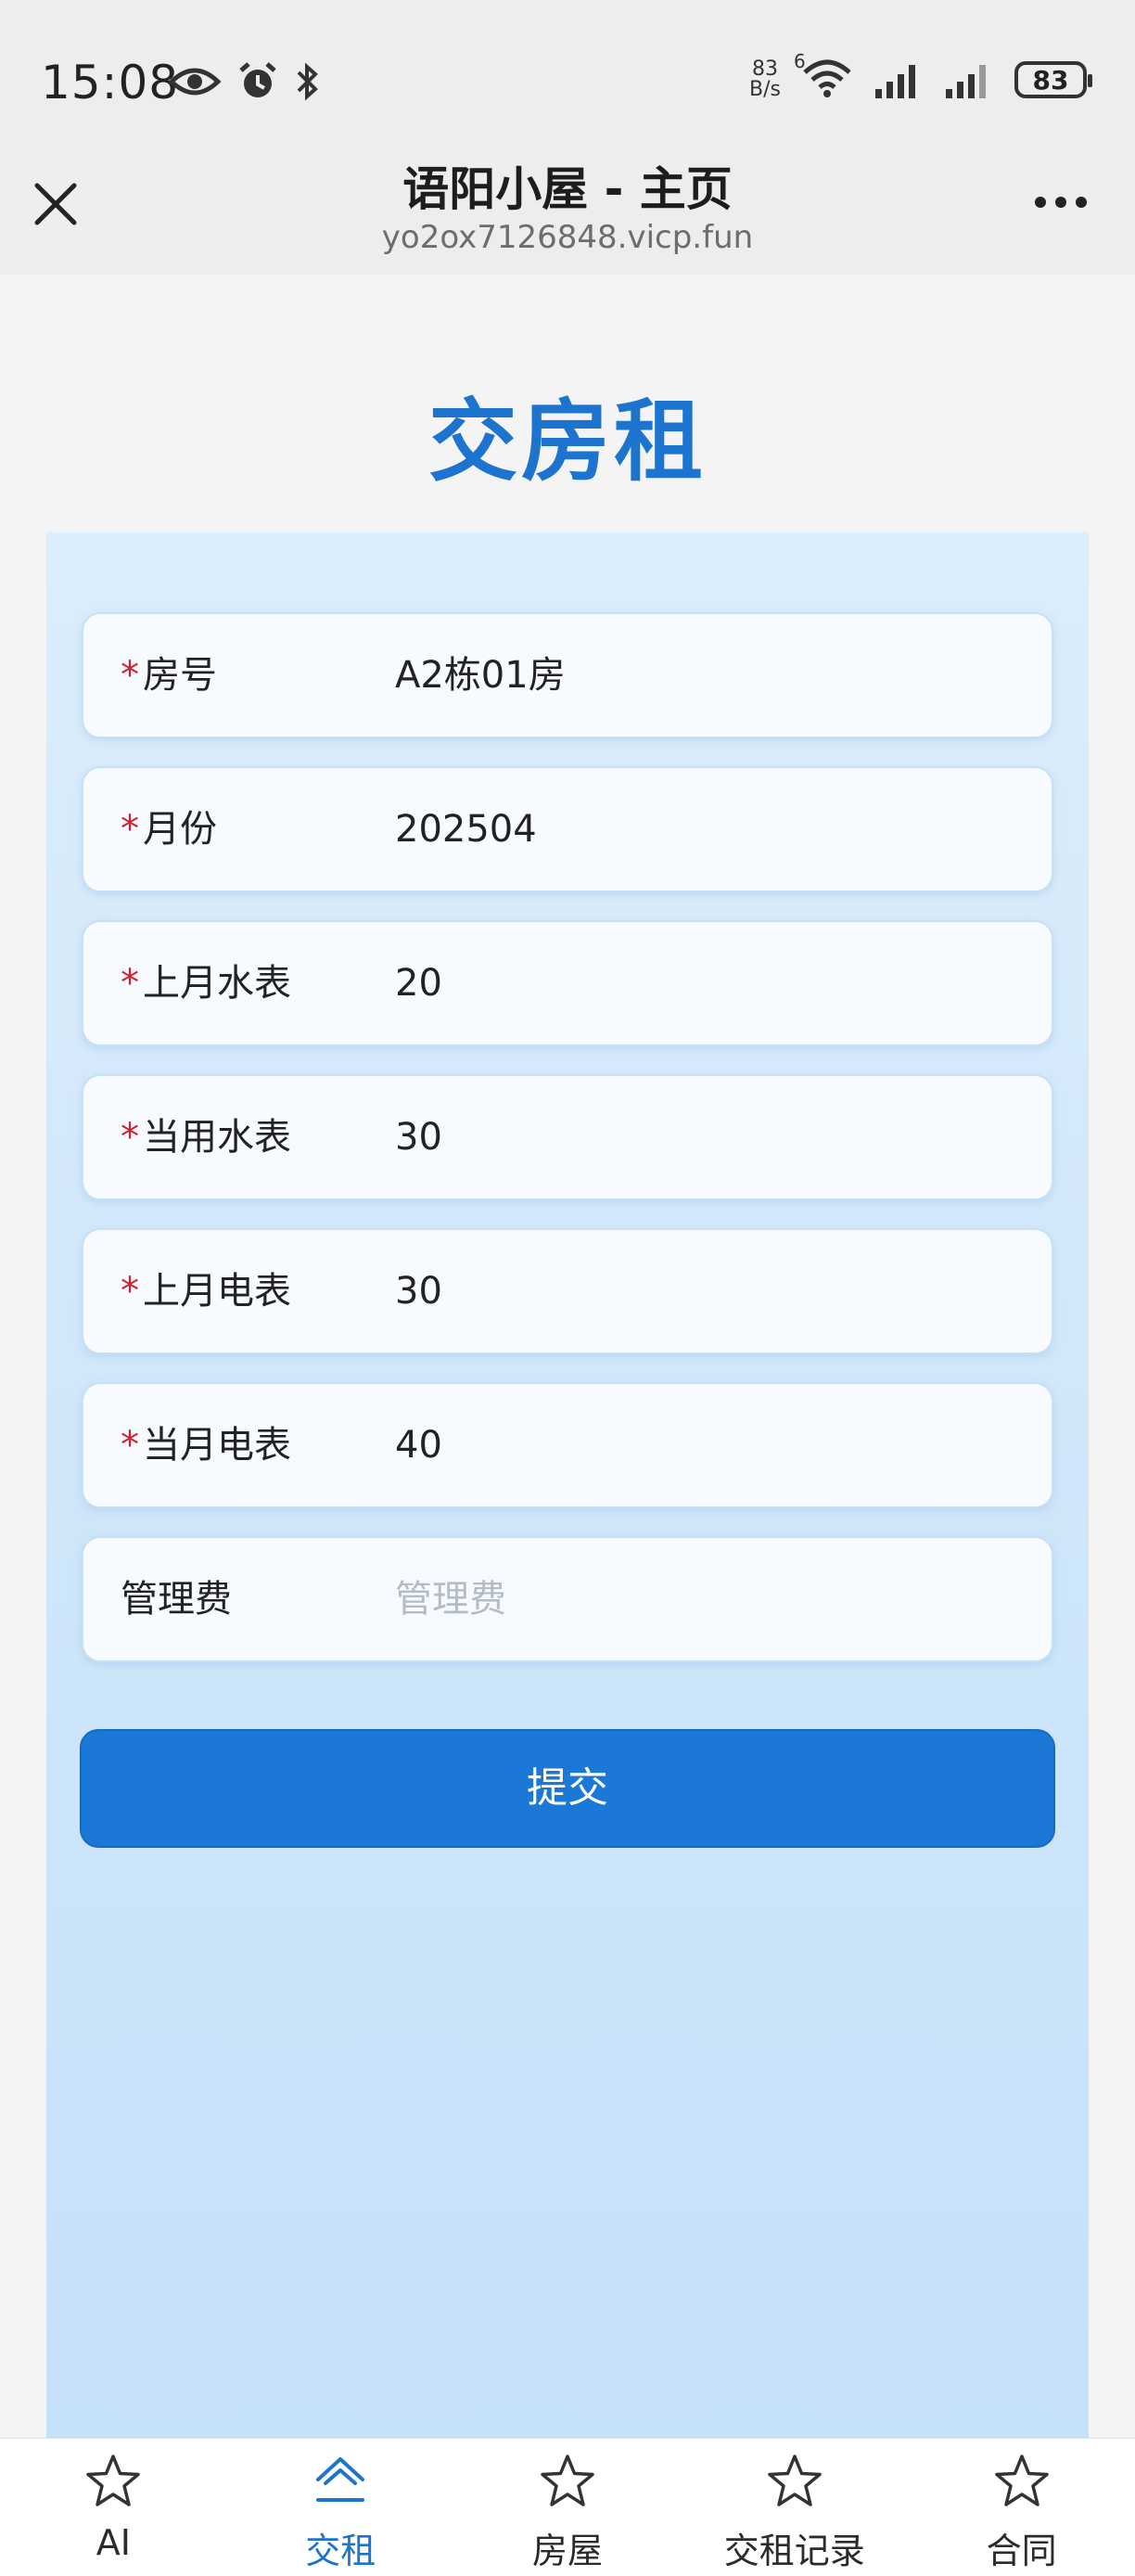 The width and height of the screenshot is (1135, 2576). What do you see at coordinates (895, 81) in the screenshot?
I see `signal-icon` at bounding box center [895, 81].